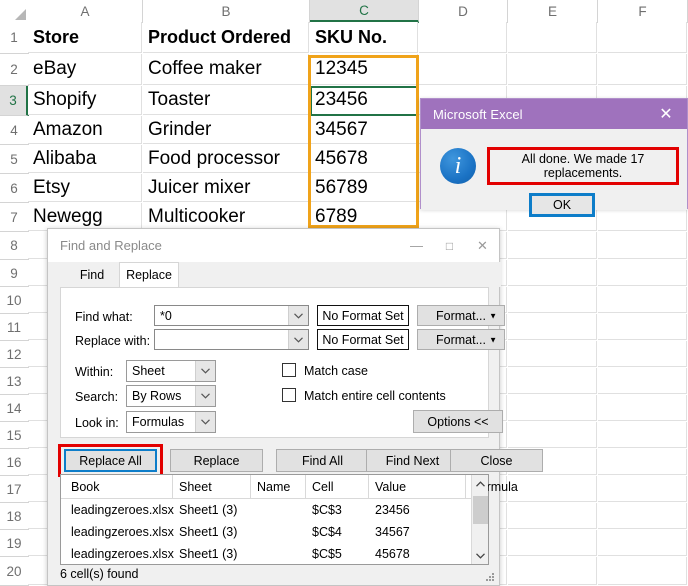 The width and height of the screenshot is (688, 586). I want to click on select-all-corner, so click(14, 11).